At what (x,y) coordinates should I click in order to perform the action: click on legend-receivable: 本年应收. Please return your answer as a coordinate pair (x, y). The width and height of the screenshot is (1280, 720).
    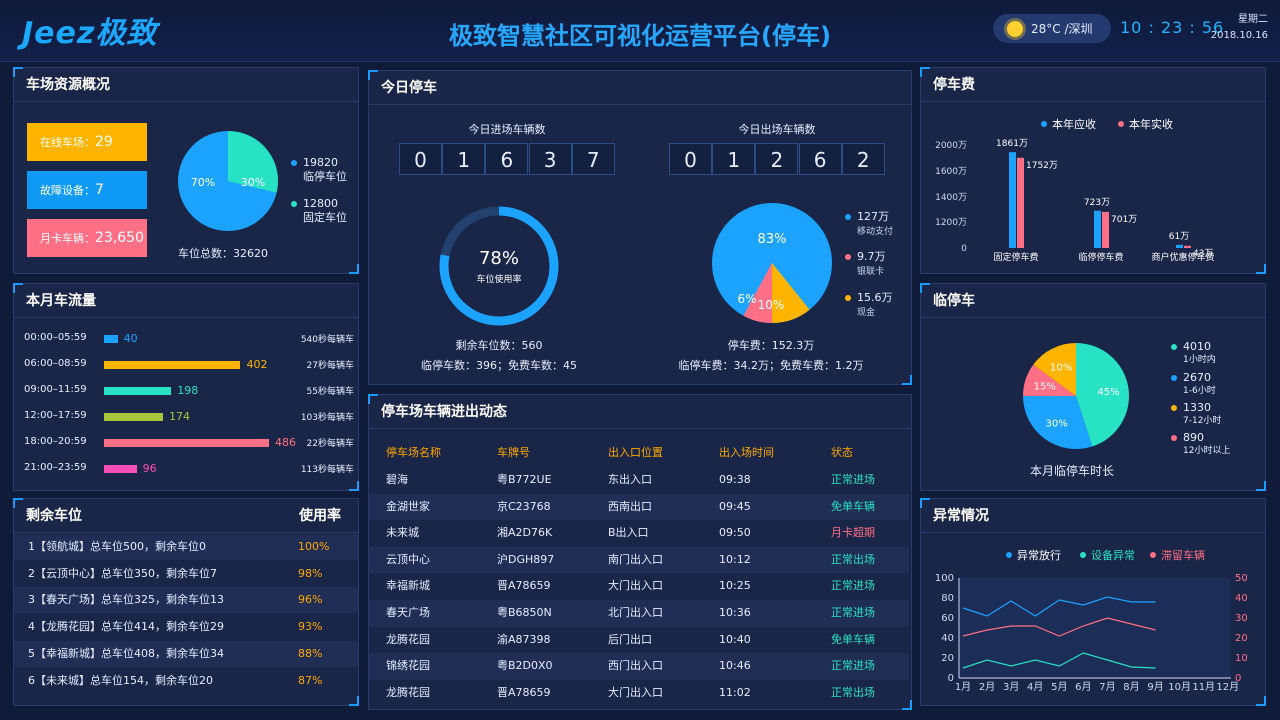
    Looking at the image, I should click on (1074, 124).